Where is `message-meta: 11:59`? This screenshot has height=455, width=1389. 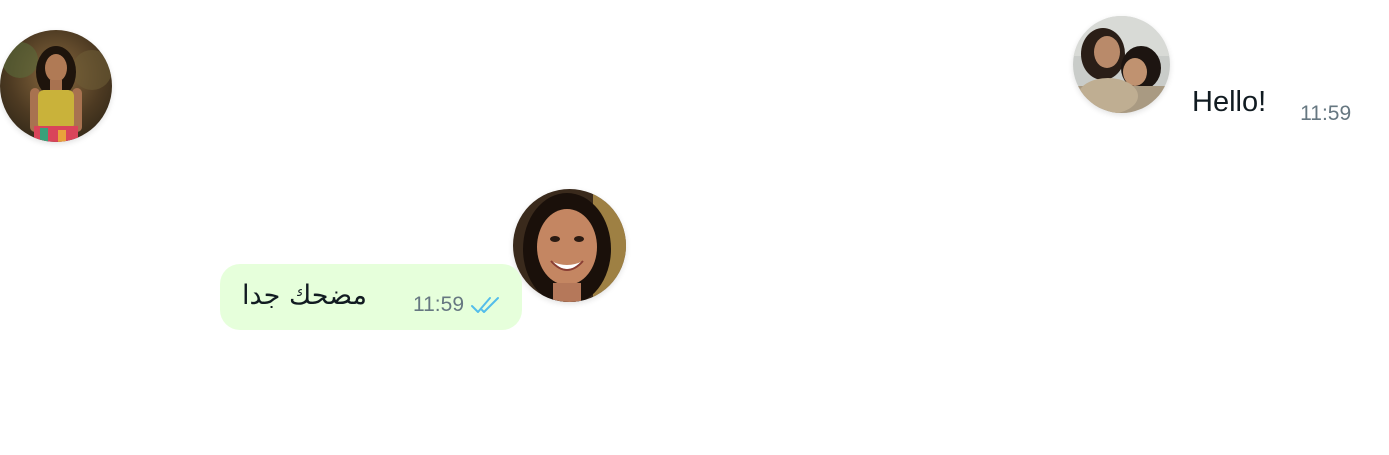
message-meta: 11:59 is located at coordinates (457, 304).